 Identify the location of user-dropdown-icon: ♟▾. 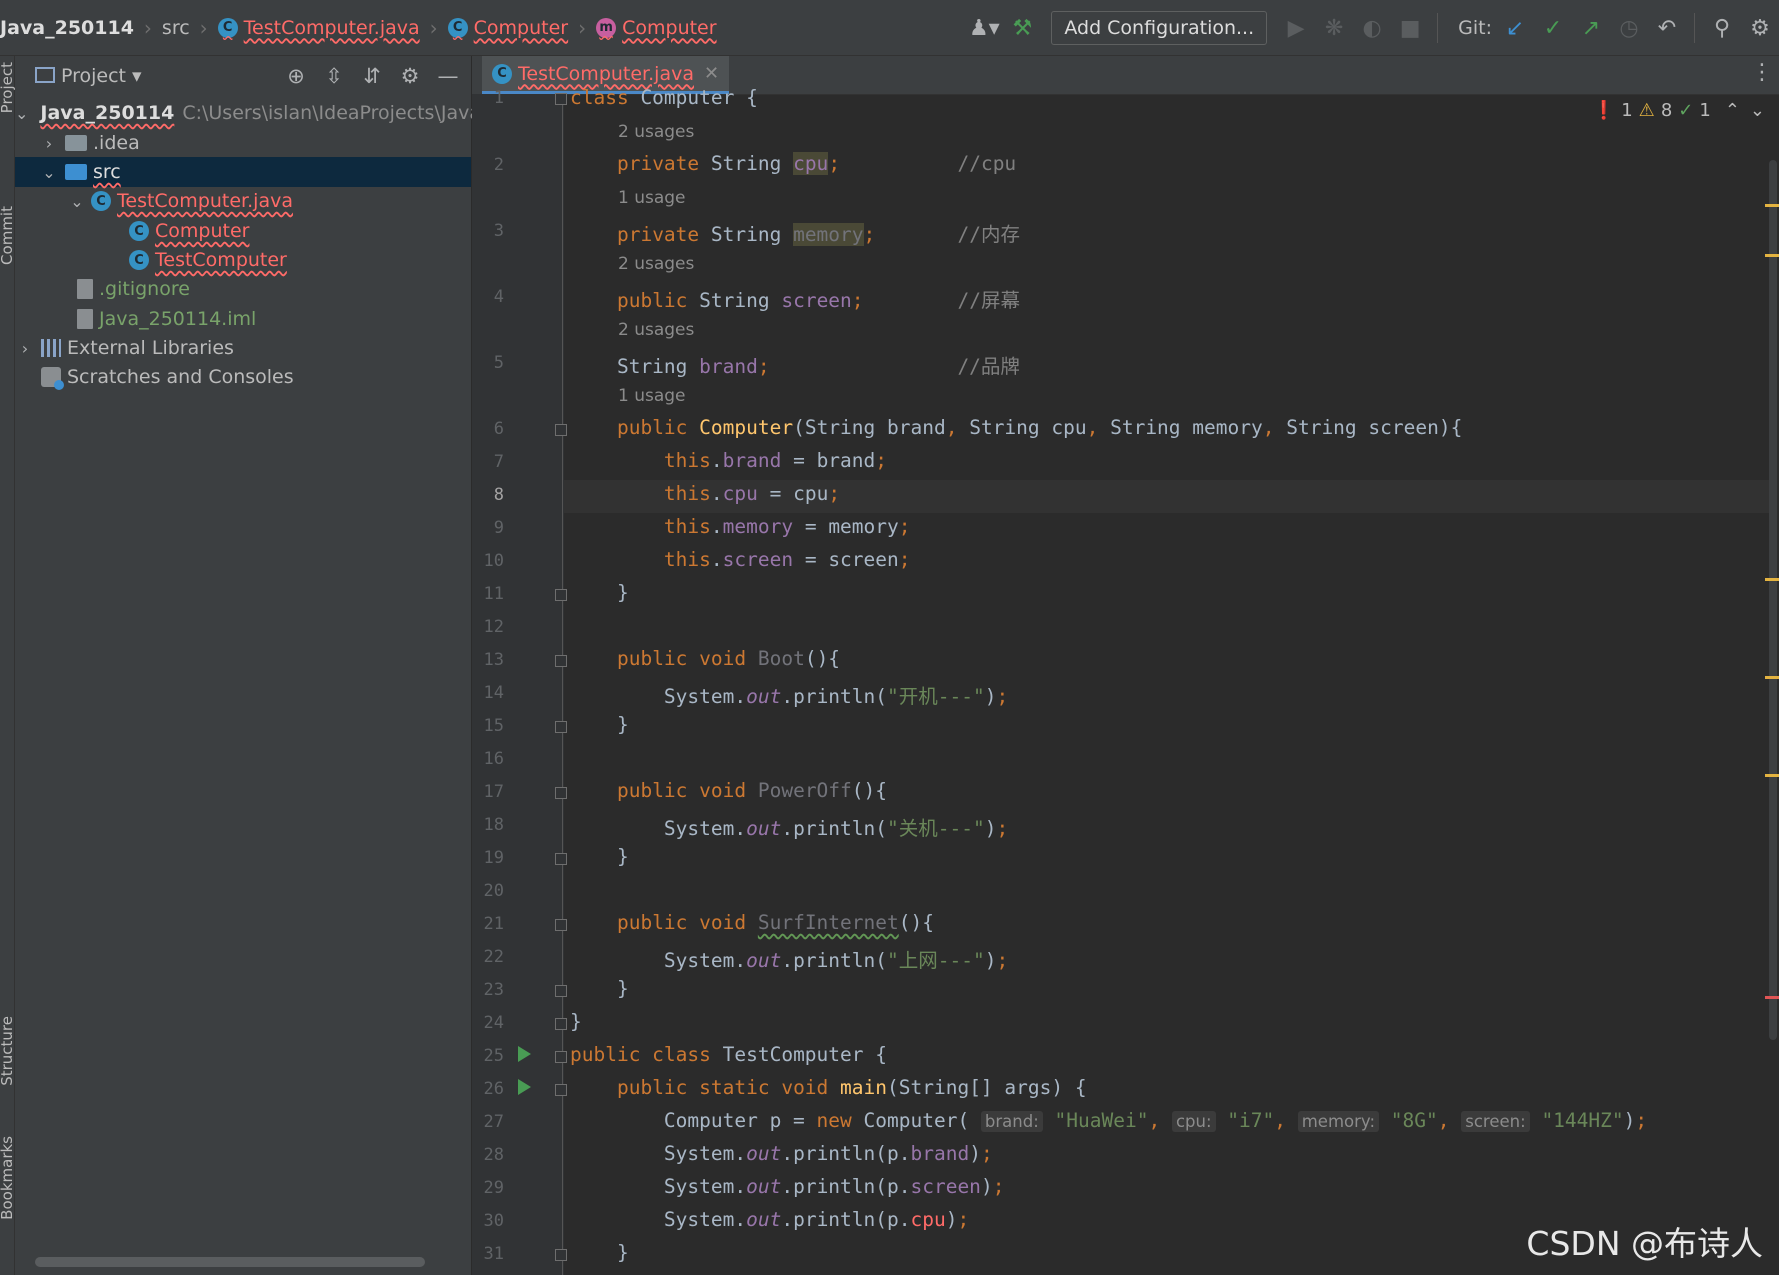
(984, 28).